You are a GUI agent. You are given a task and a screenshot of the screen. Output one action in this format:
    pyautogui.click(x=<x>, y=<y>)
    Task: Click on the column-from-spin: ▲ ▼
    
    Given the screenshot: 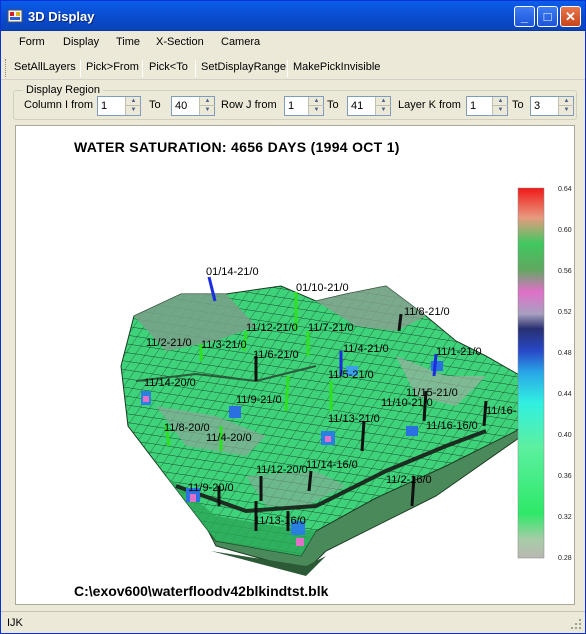 What is the action you would take?
    pyautogui.click(x=133, y=106)
    